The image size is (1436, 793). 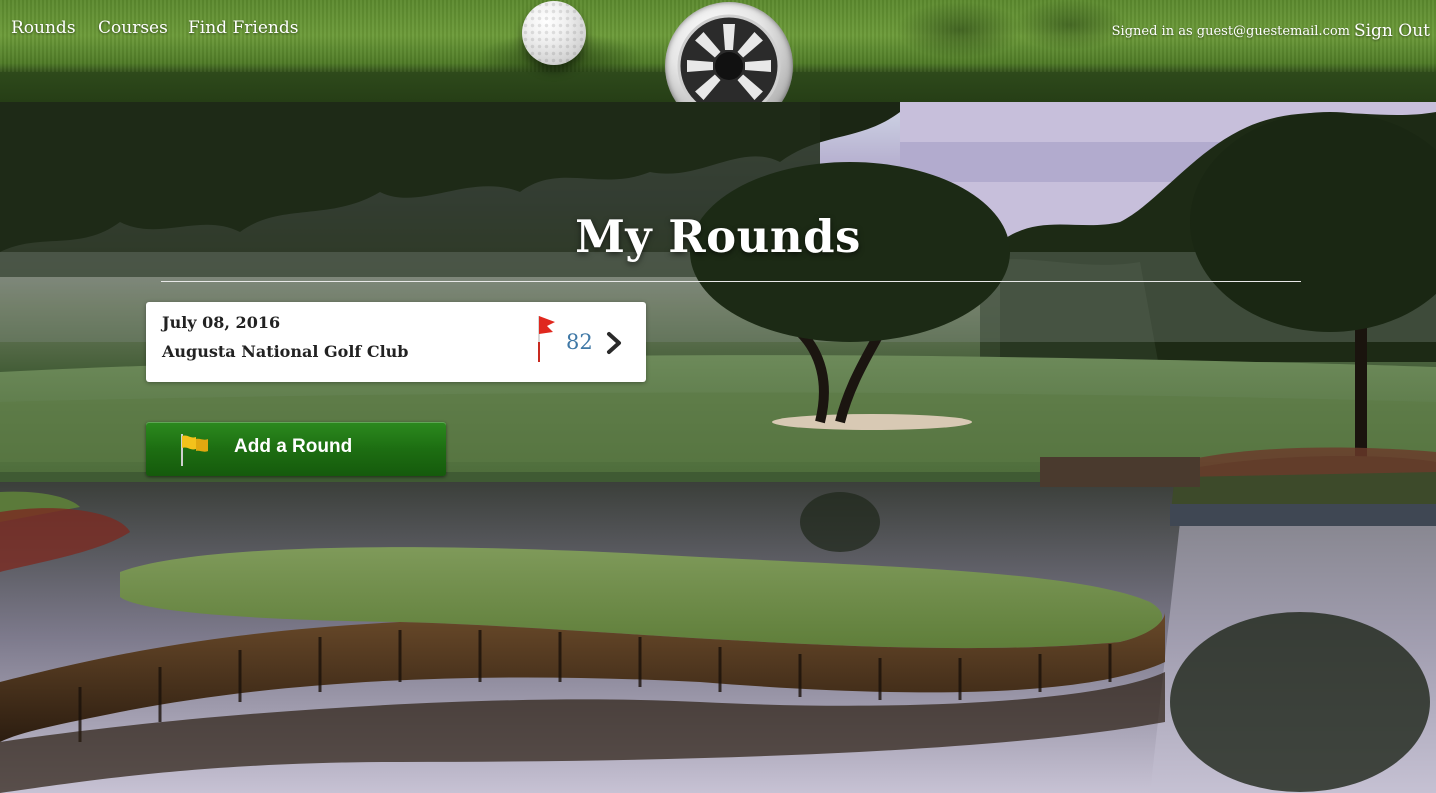 What do you see at coordinates (43, 28) in the screenshot?
I see `nav-link-rounds: Rounds` at bounding box center [43, 28].